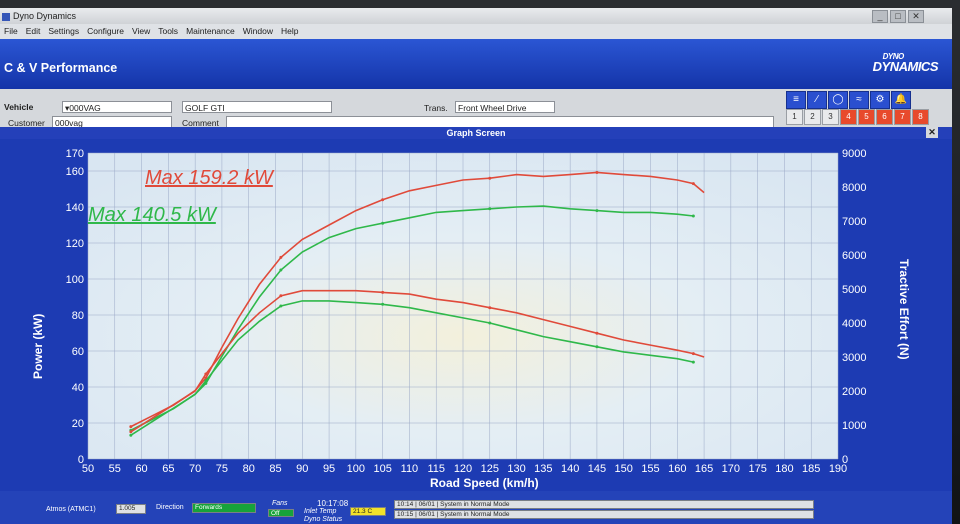 Image resolution: width=960 pixels, height=524 pixels. What do you see at coordinates (281, 513) in the screenshot?
I see `fan-1-toggle: Off` at bounding box center [281, 513].